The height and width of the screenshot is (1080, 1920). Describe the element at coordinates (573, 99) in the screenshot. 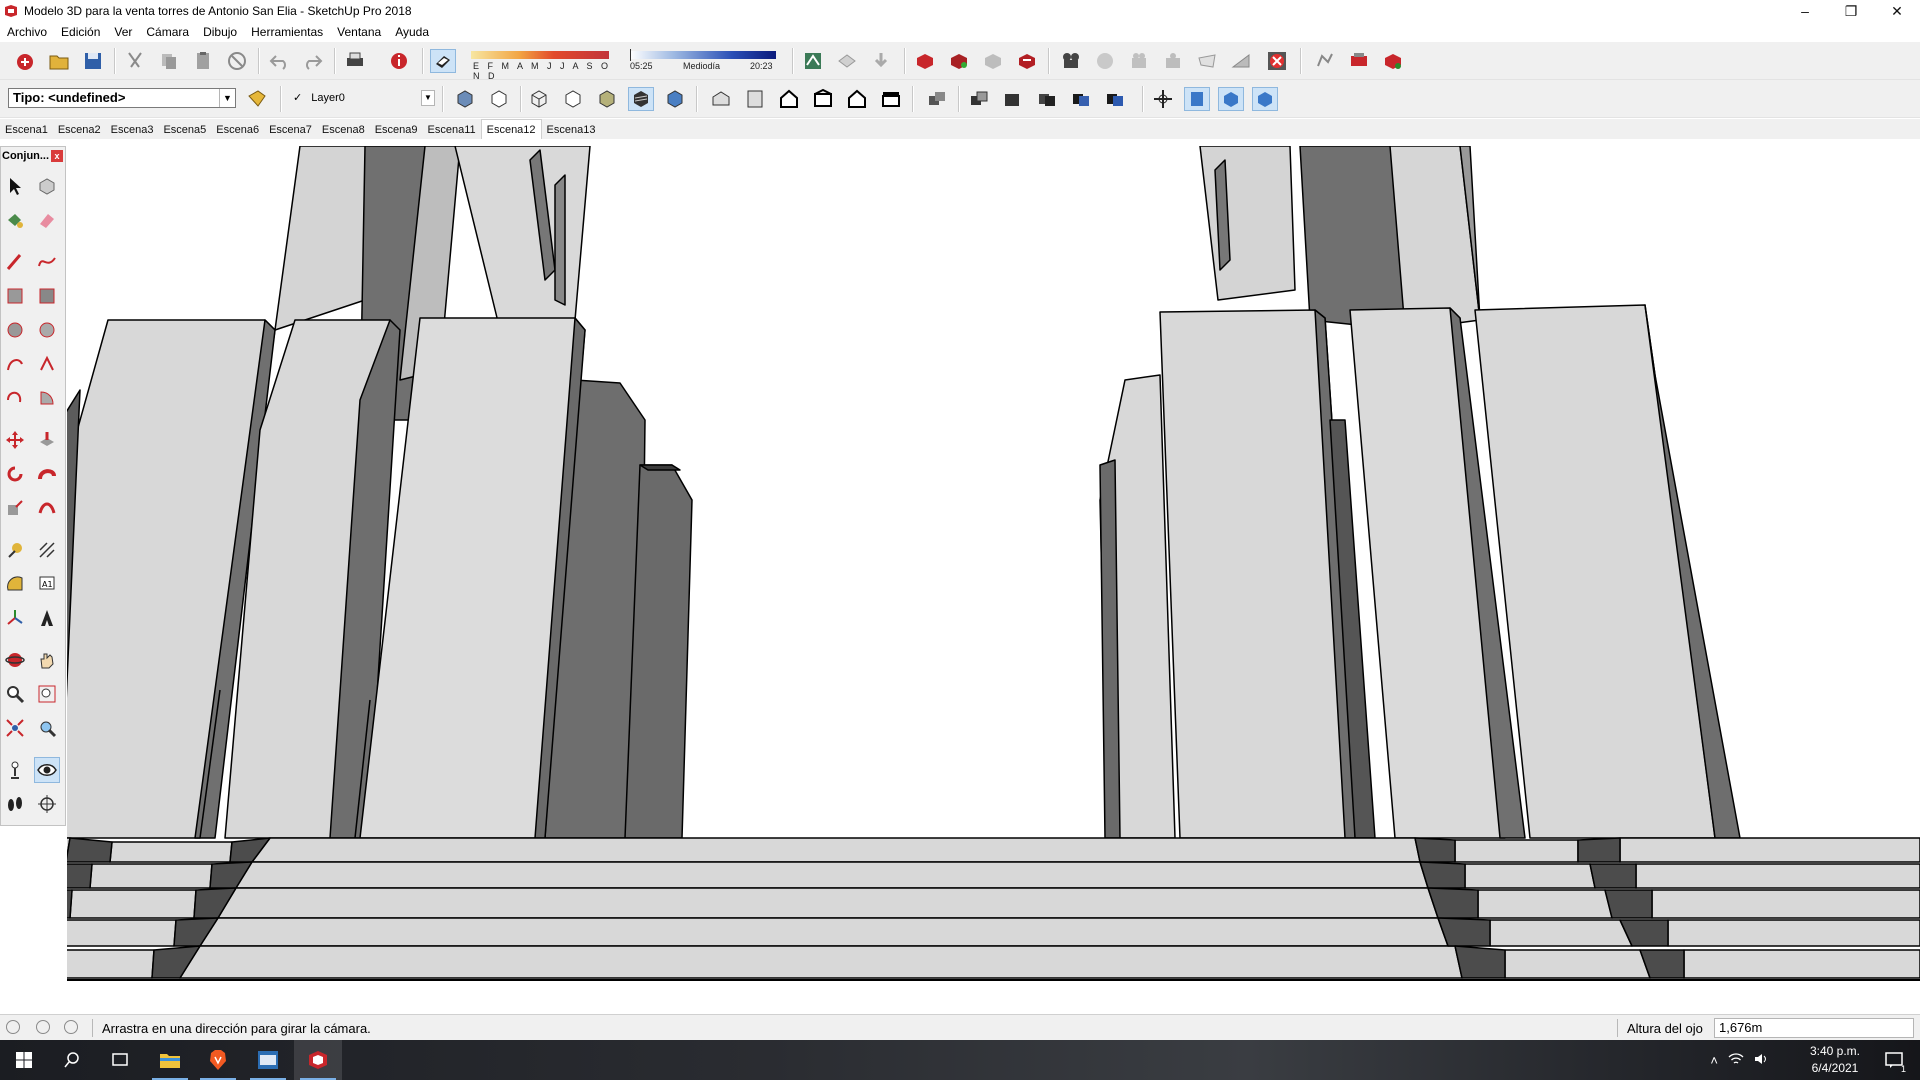

I see `hidden-line-icon` at that location.